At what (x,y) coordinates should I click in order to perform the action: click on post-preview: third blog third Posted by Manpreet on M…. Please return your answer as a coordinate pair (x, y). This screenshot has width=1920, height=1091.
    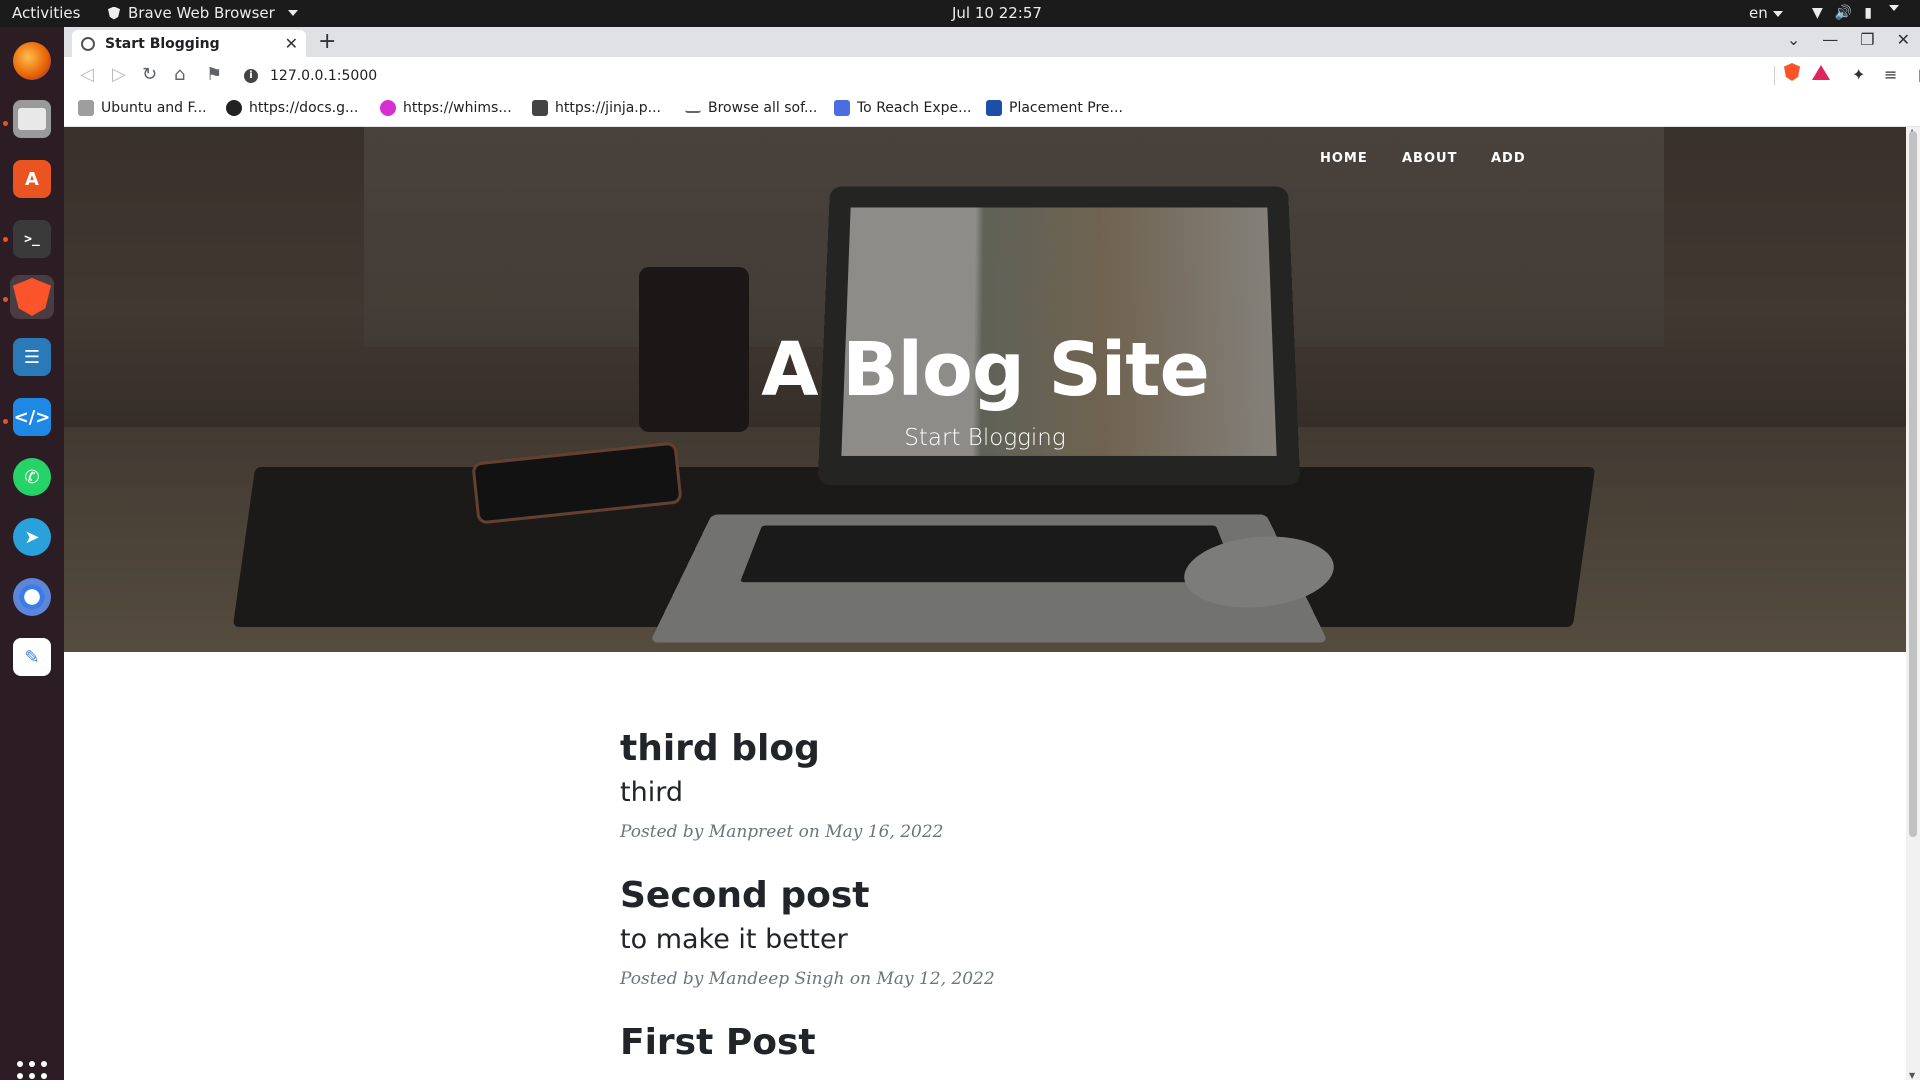
    Looking at the image, I should click on (1020, 785).